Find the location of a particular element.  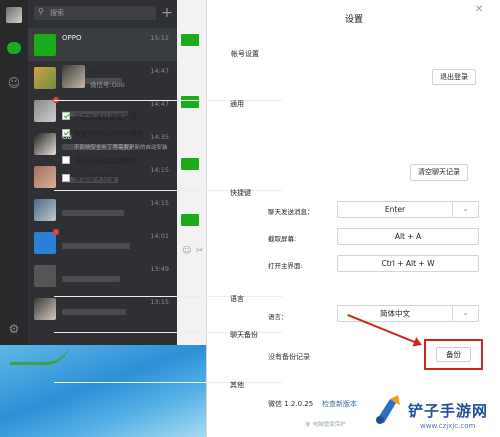

account-name: G is located at coordinates (93, 71).